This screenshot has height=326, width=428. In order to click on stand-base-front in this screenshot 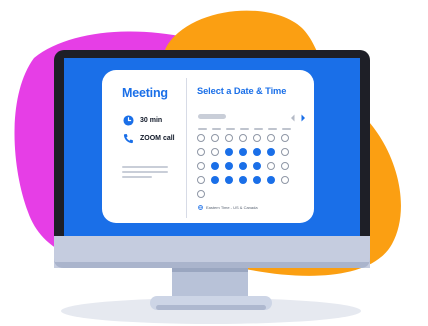, I will do `click(211, 307)`.